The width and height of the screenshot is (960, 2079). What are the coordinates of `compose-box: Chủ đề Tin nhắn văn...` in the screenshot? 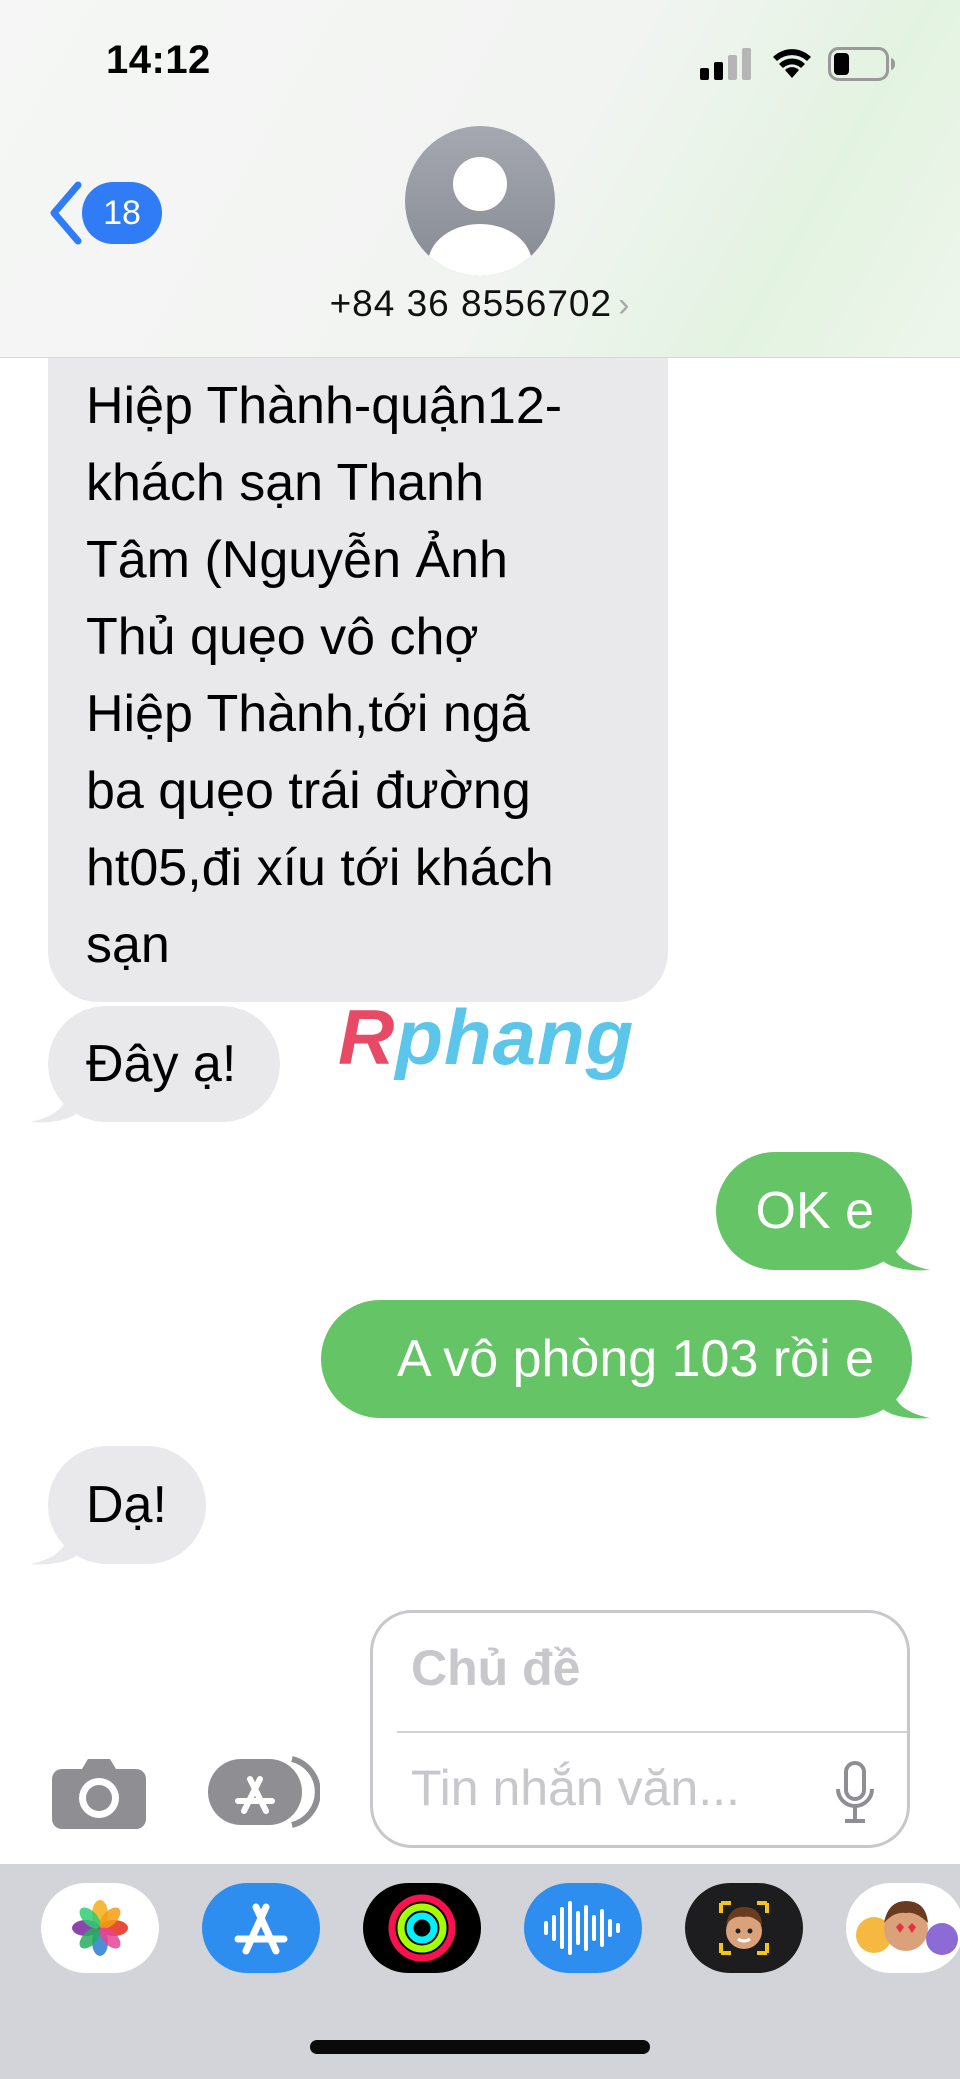 It's located at (640, 1729).